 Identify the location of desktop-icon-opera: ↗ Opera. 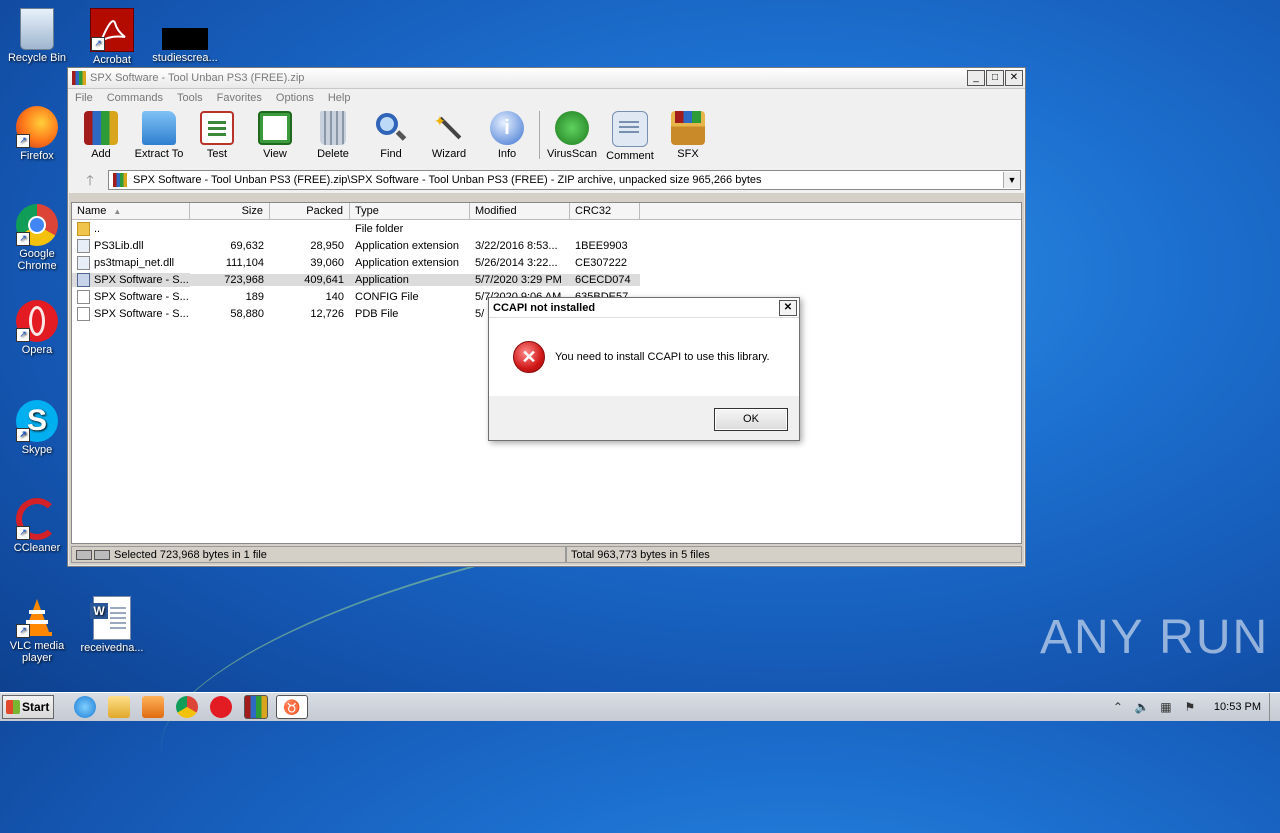
(37, 328).